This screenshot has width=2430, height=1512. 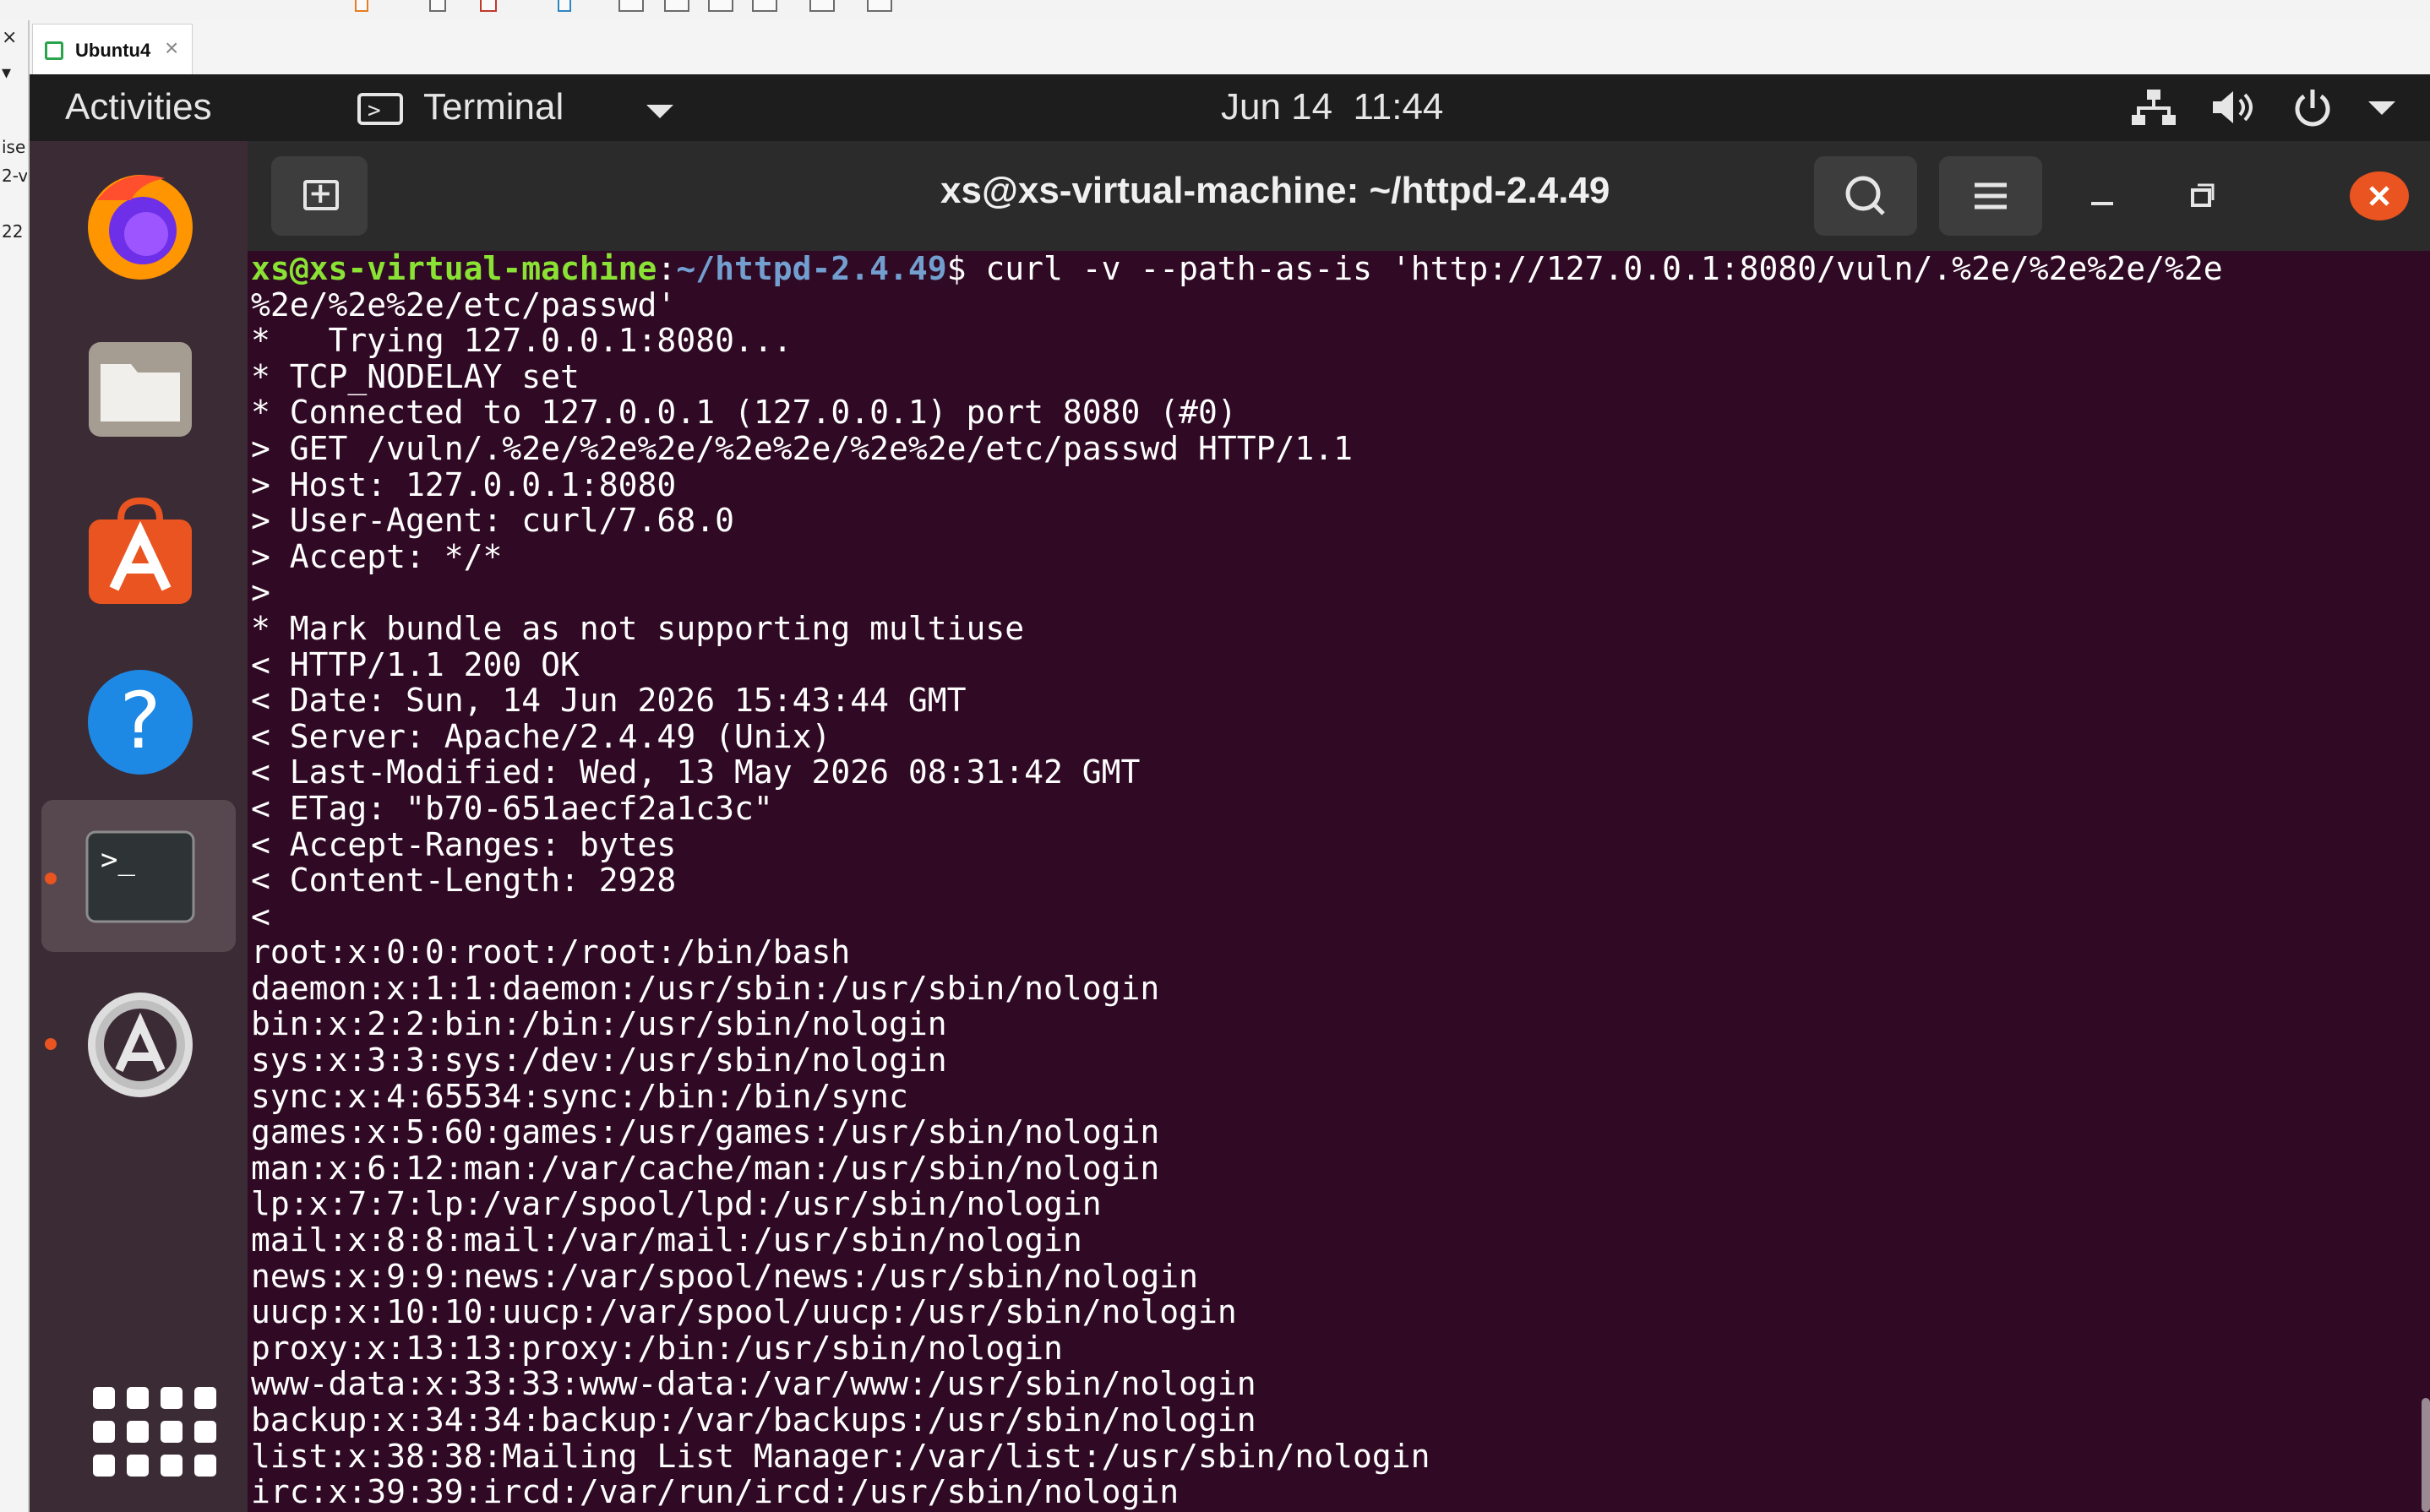 I want to click on host-text-snippet: 2-v, so click(x=15, y=176).